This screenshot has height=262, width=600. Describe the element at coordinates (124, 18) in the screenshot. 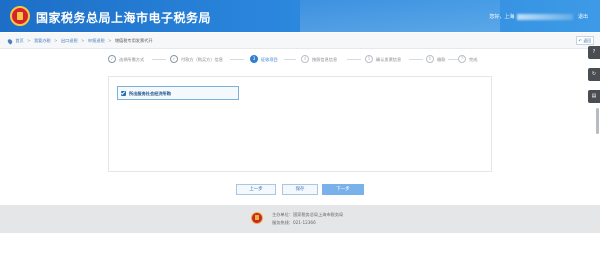

I see `site-title: 国家税务总局上海市电子税务局` at that location.